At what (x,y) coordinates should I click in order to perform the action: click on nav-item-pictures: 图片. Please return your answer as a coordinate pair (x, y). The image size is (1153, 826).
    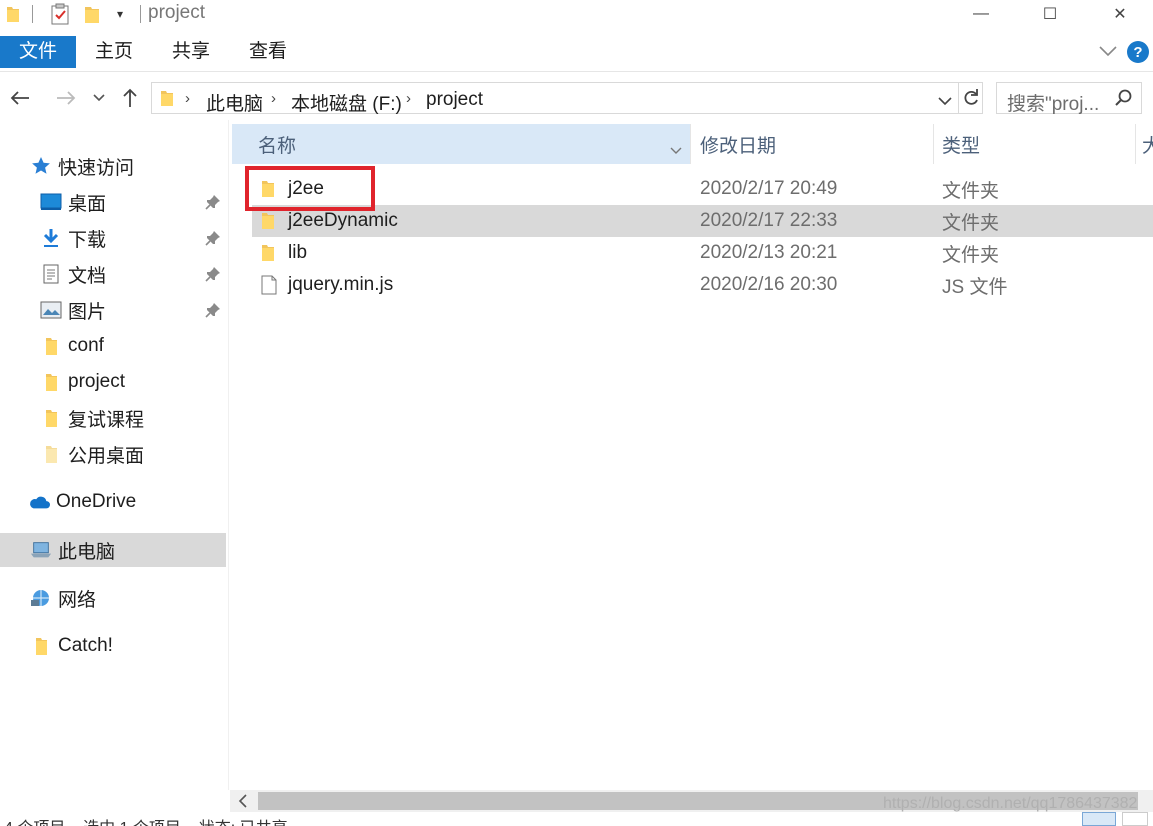
    Looking at the image, I should click on (114, 310).